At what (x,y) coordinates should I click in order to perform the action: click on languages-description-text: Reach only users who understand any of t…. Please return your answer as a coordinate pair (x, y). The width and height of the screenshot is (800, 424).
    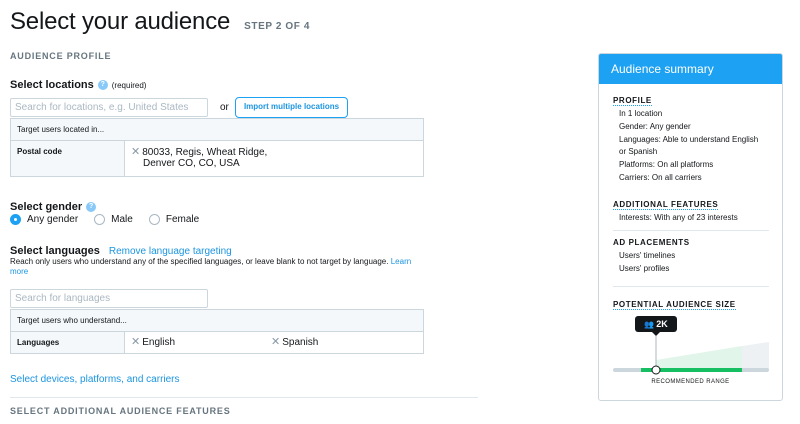
    Looking at the image, I should click on (199, 261).